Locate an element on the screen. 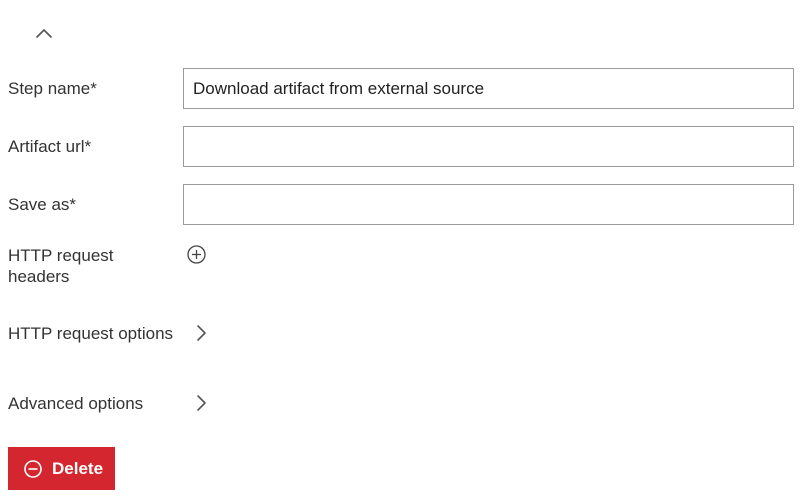 This screenshot has height=498, width=800. step-name-input is located at coordinates (488, 88).